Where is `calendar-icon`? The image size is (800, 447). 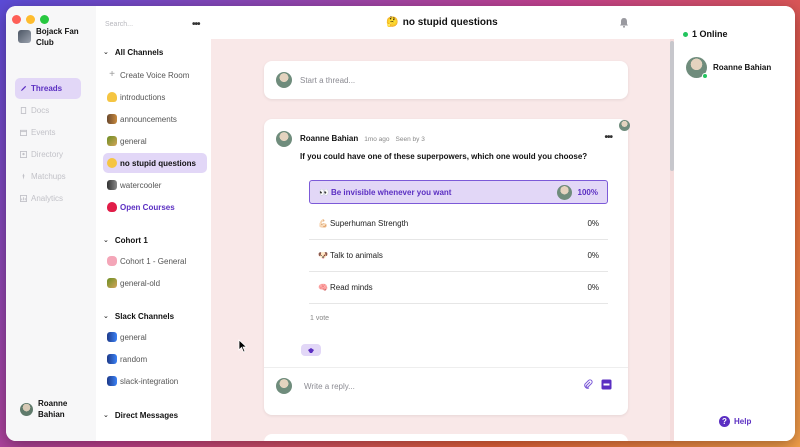 calendar-icon is located at coordinates (23, 132).